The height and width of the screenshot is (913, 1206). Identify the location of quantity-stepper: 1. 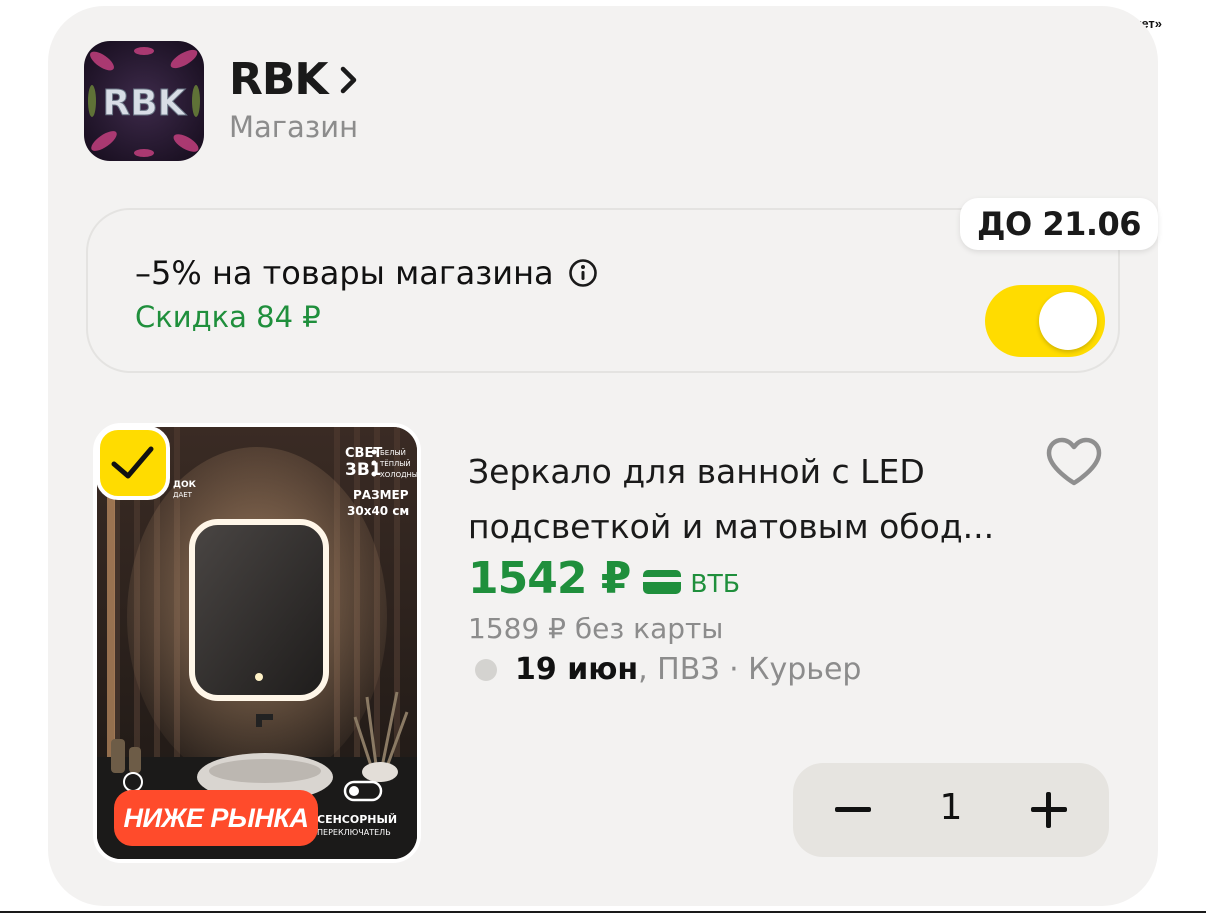
(951, 810).